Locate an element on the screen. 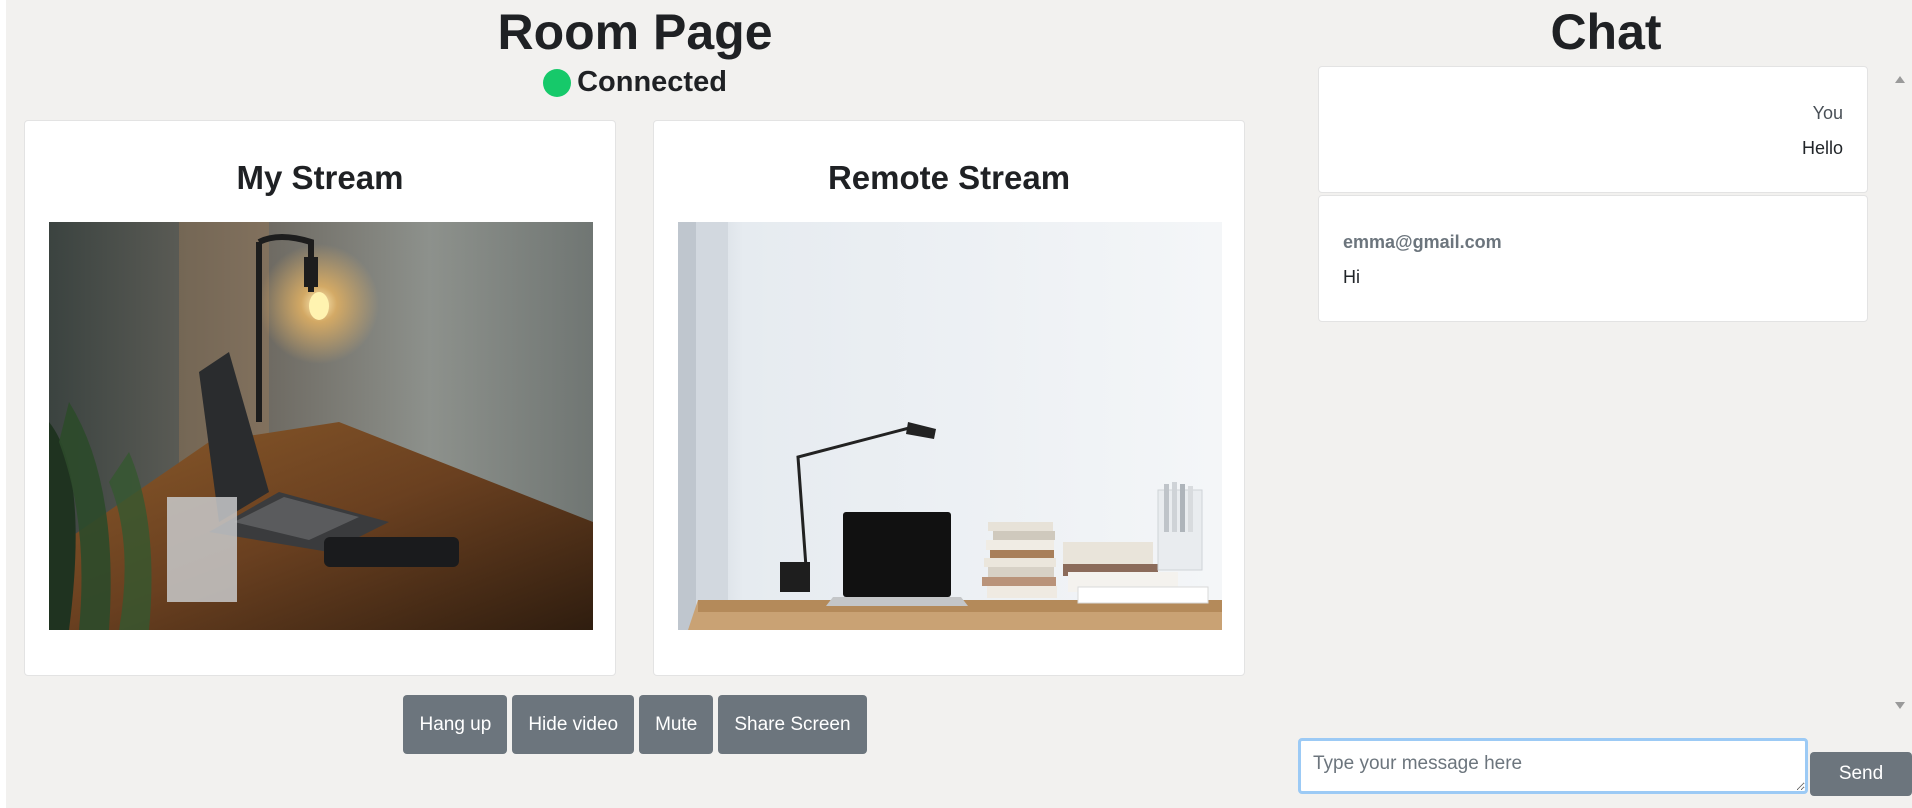 The image size is (1912, 808). send-button: Send is located at coordinates (1861, 774).